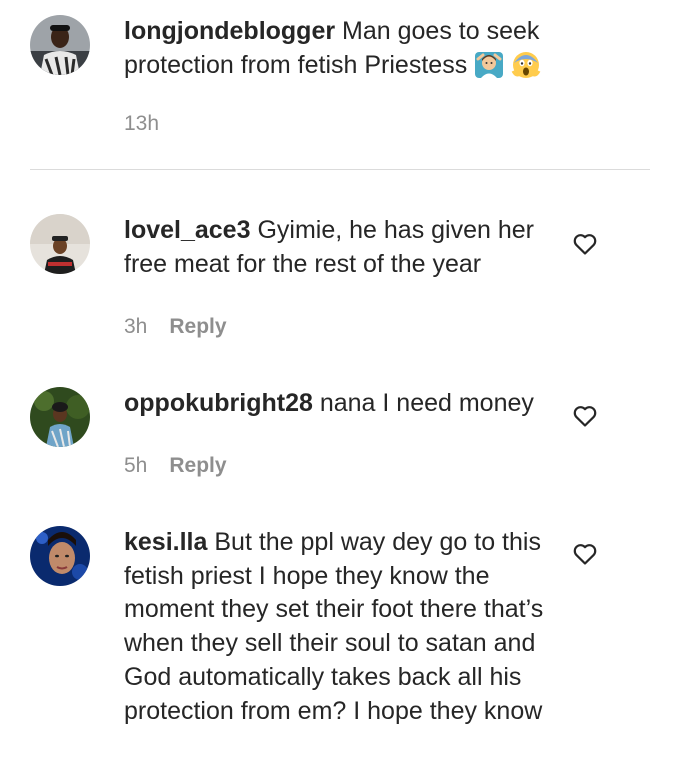 This screenshot has width=675, height=764. Describe the element at coordinates (187, 230) in the screenshot. I see `comment-username: lovel_ace3` at that location.